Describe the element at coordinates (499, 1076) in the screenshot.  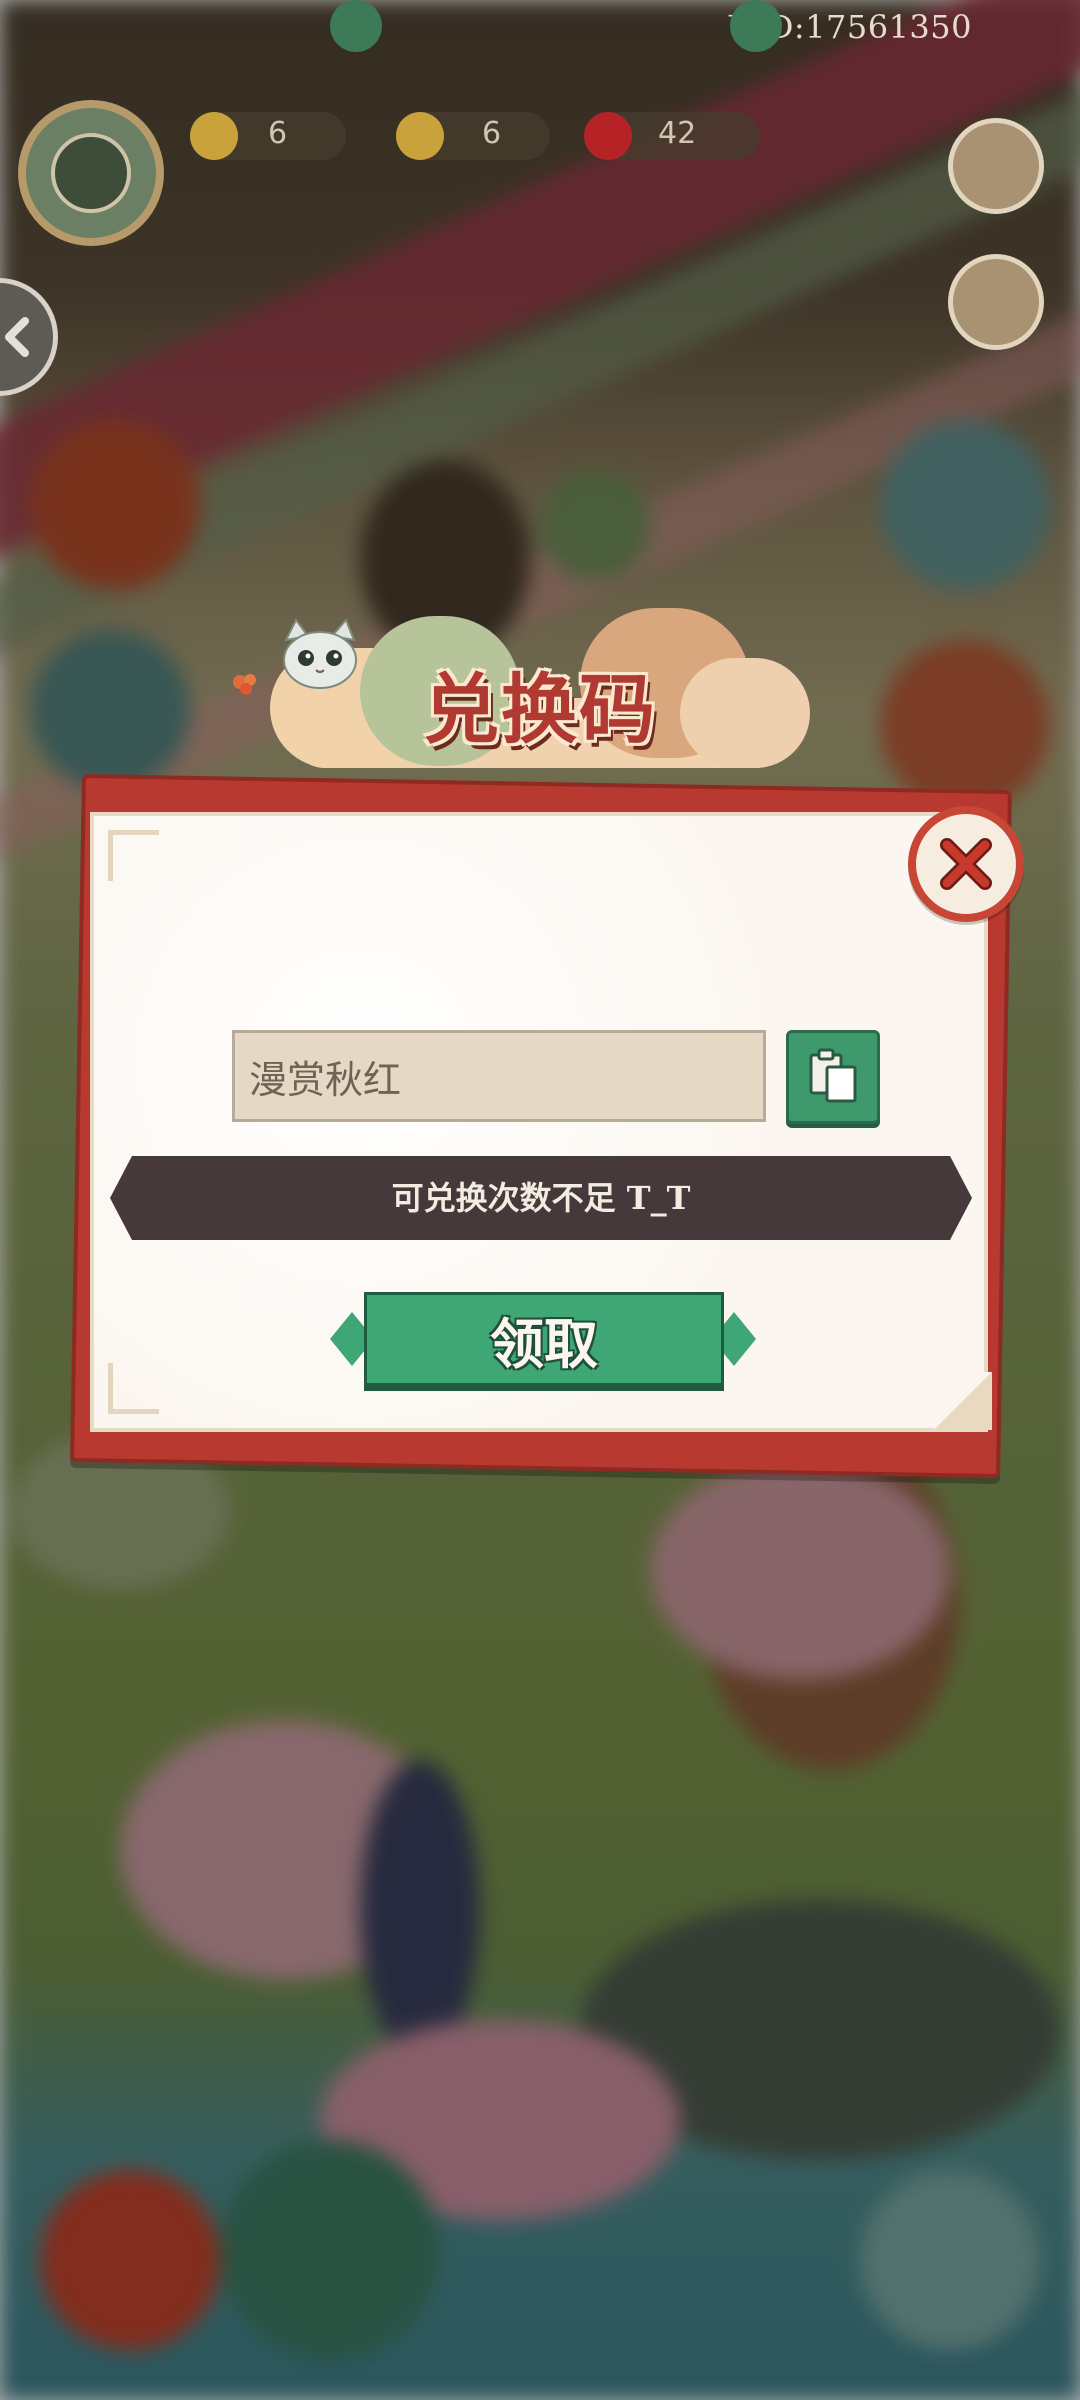
I see `redeem-code-input` at that location.